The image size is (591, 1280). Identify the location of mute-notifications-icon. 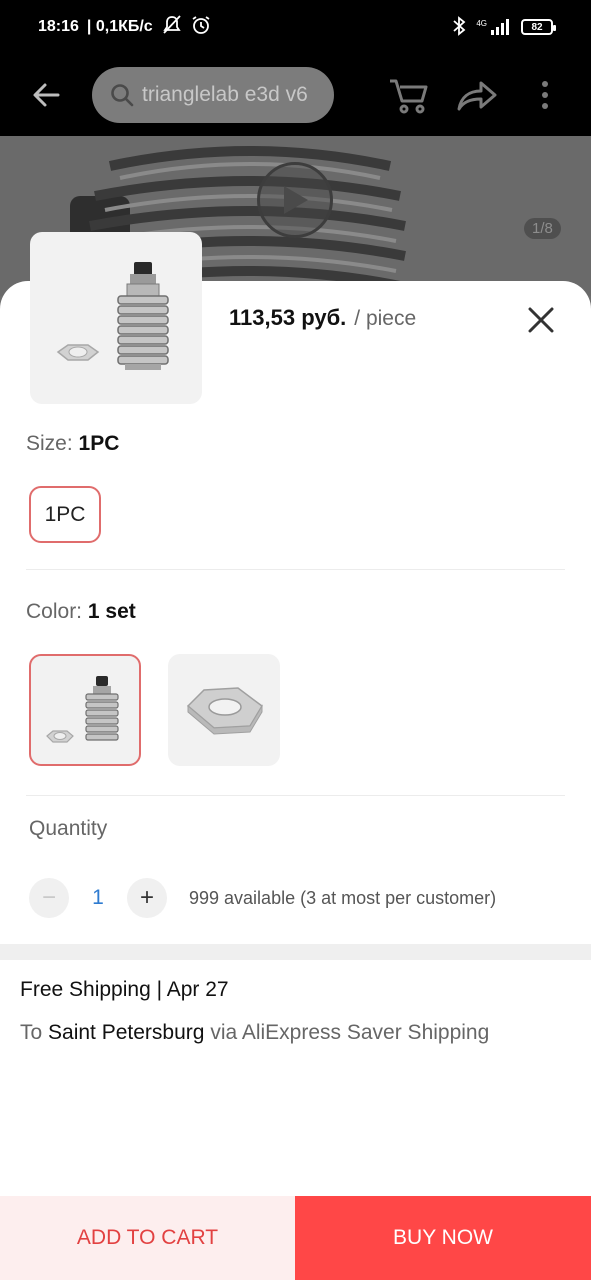
(172, 27).